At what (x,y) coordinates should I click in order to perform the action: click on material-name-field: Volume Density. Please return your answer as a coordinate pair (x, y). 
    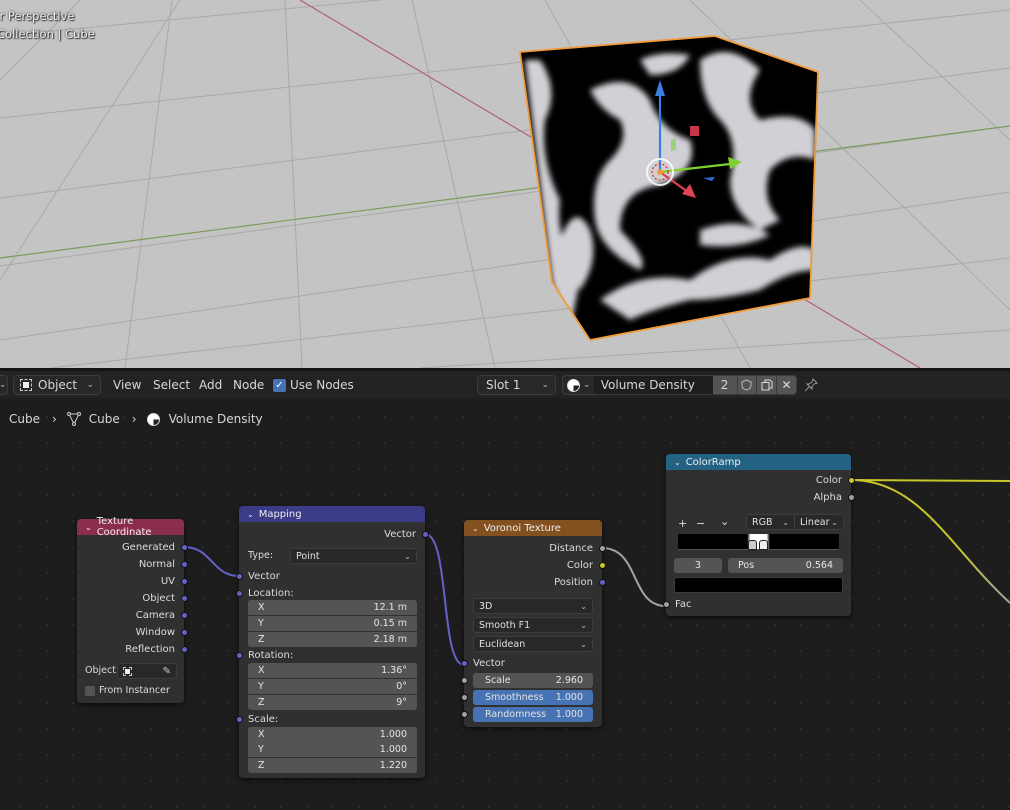
    Looking at the image, I should click on (653, 385).